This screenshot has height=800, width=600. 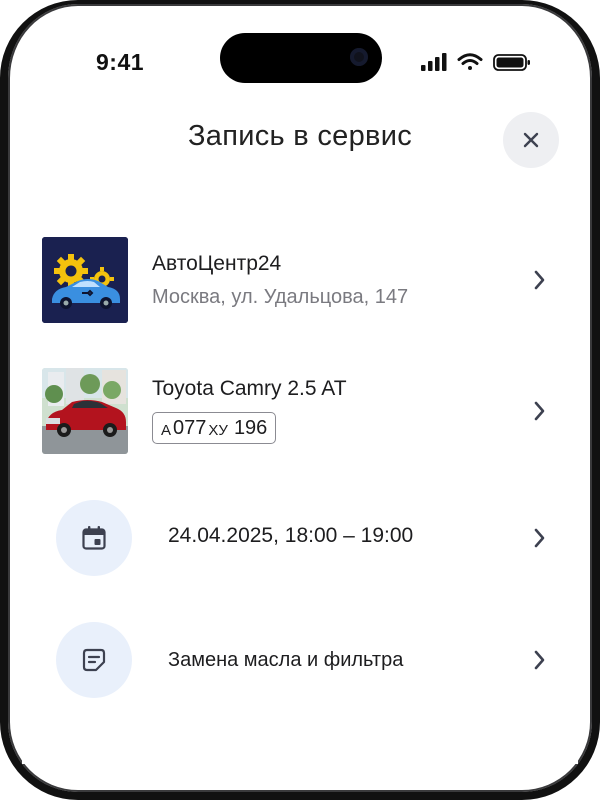 What do you see at coordinates (286, 660) in the screenshot?
I see `service-name: Замена масла и фильтра` at bounding box center [286, 660].